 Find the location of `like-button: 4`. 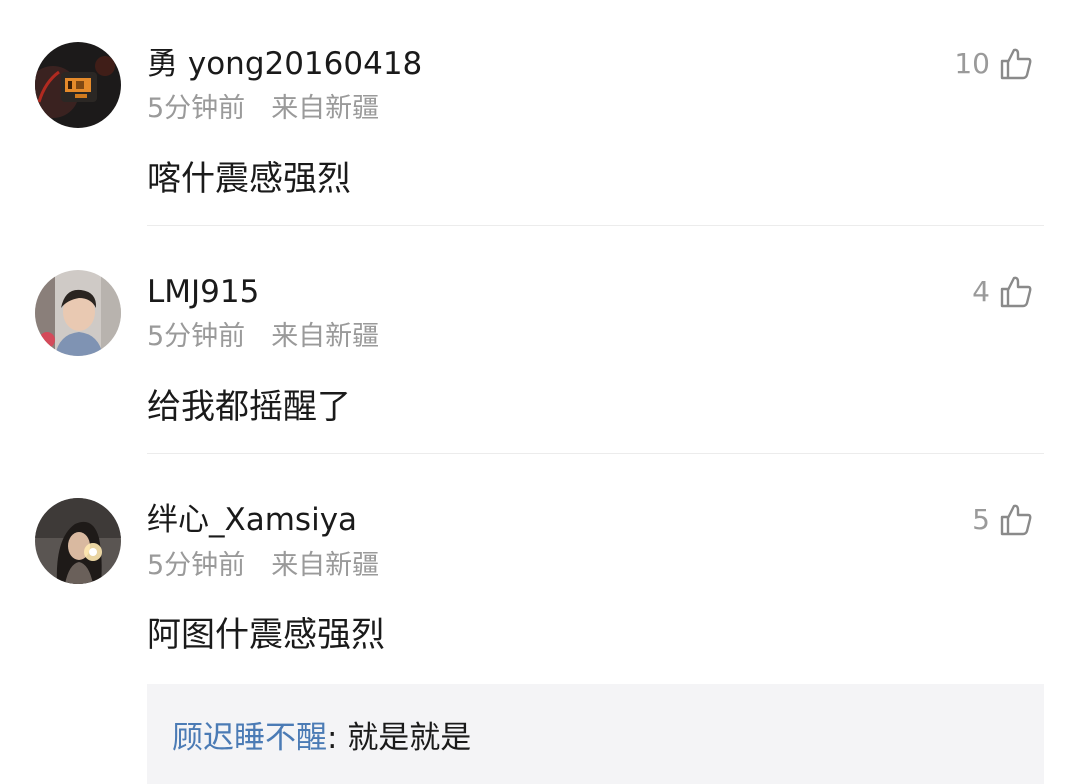

like-button: 4 is located at coordinates (1003, 292).